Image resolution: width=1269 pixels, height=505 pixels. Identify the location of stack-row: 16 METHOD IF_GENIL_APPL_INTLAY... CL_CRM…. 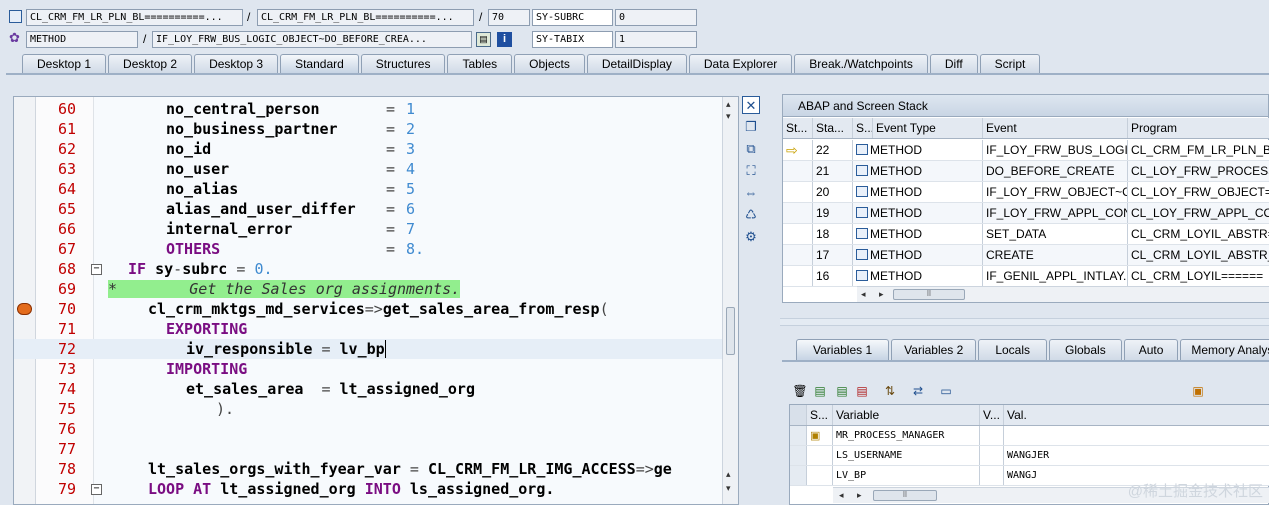
(1026, 276).